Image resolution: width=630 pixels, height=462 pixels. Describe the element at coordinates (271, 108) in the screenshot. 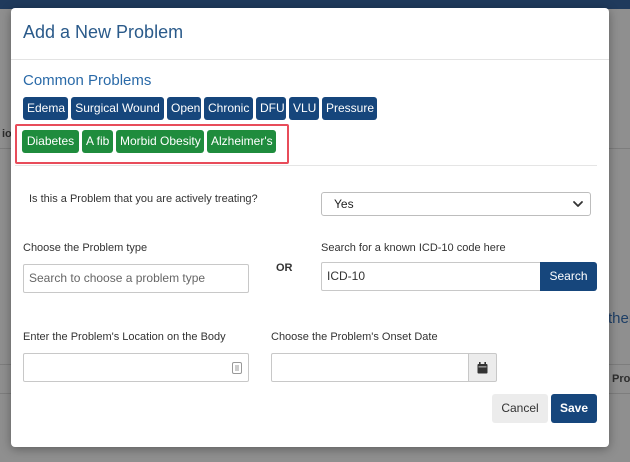

I see `tag-dfu: DFU` at that location.